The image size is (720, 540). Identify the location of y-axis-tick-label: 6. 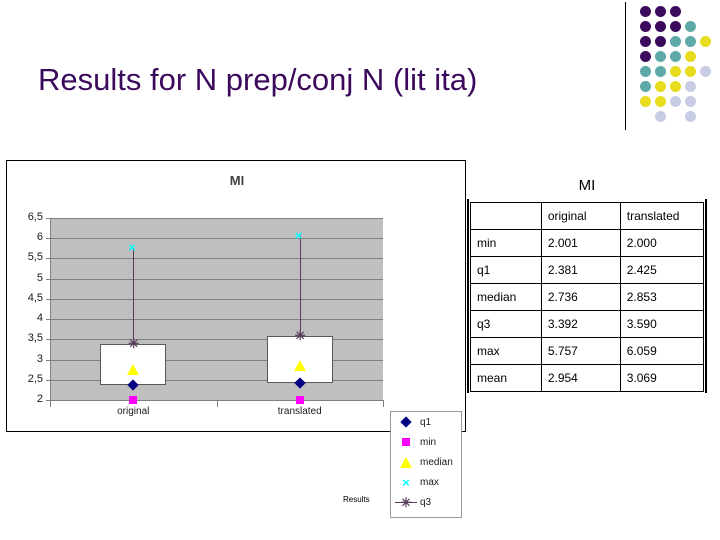
(39, 237).